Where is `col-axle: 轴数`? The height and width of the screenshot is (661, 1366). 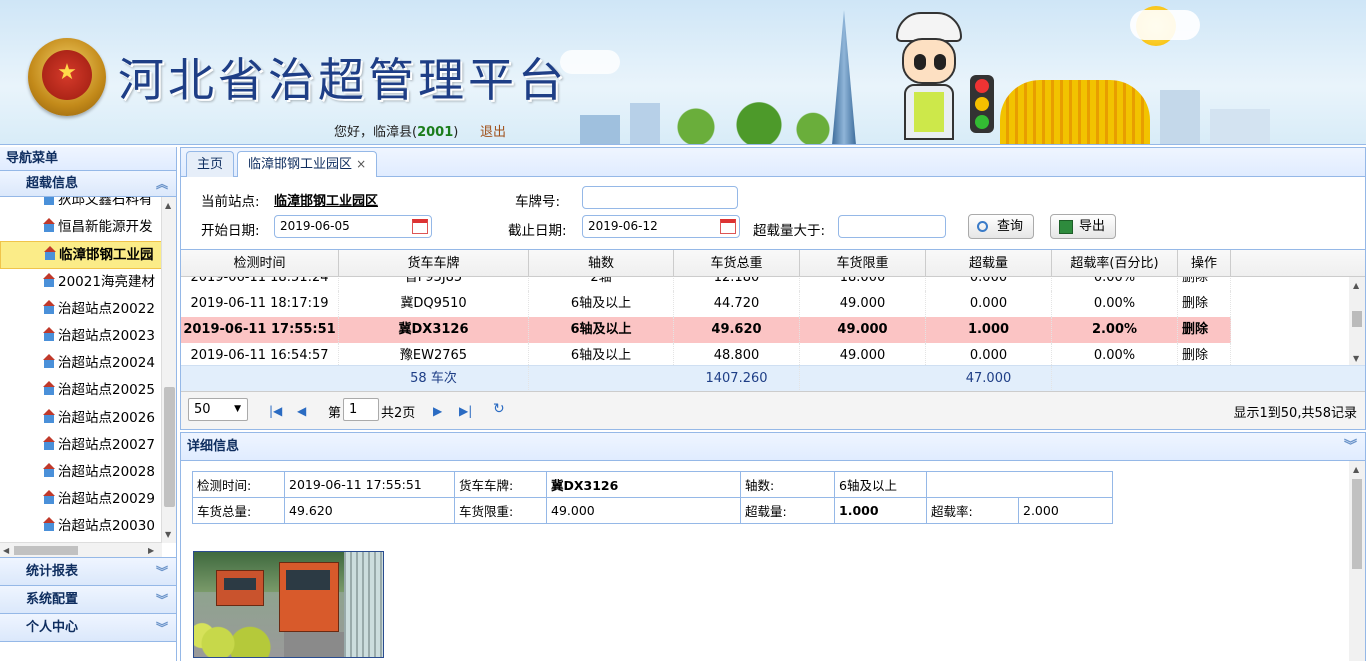 col-axle: 轴数 is located at coordinates (601, 263).